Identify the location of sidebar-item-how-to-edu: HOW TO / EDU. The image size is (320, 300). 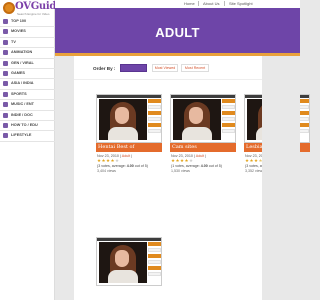
(27, 126).